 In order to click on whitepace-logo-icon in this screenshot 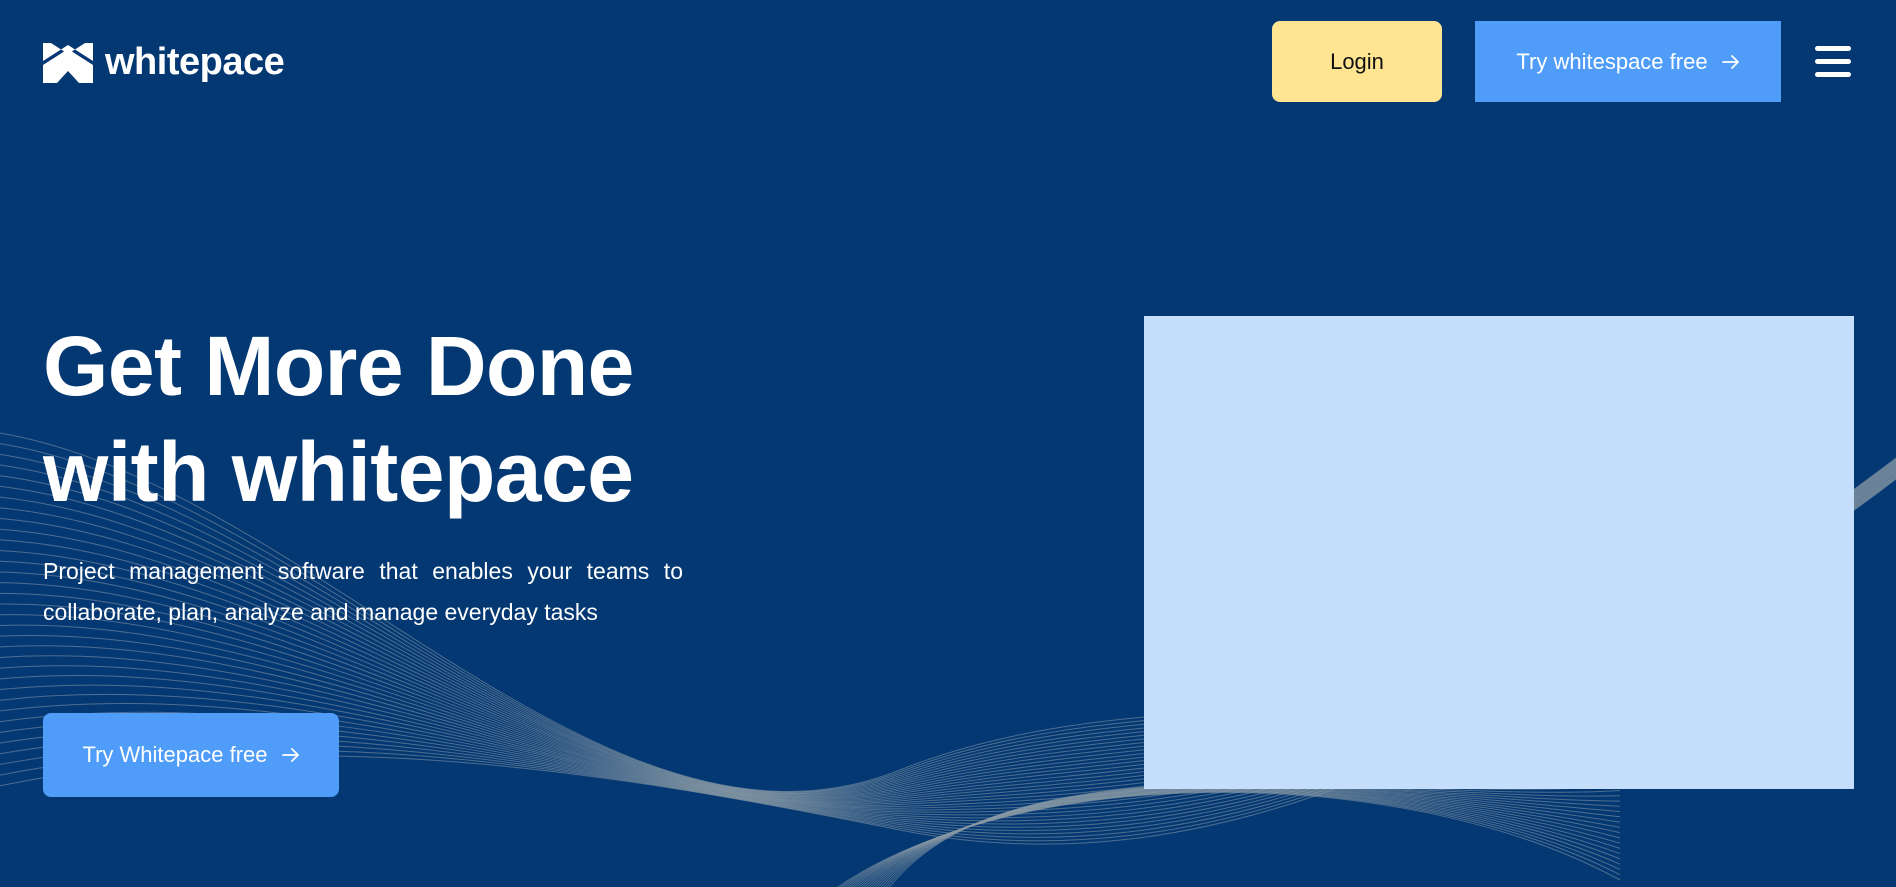, I will do `click(68, 63)`.